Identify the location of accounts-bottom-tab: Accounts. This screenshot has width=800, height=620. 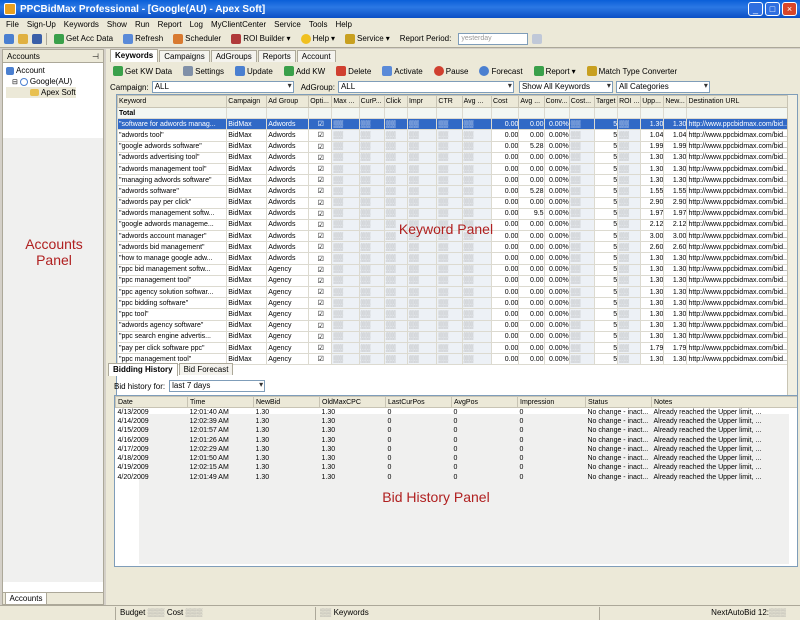
(26, 599).